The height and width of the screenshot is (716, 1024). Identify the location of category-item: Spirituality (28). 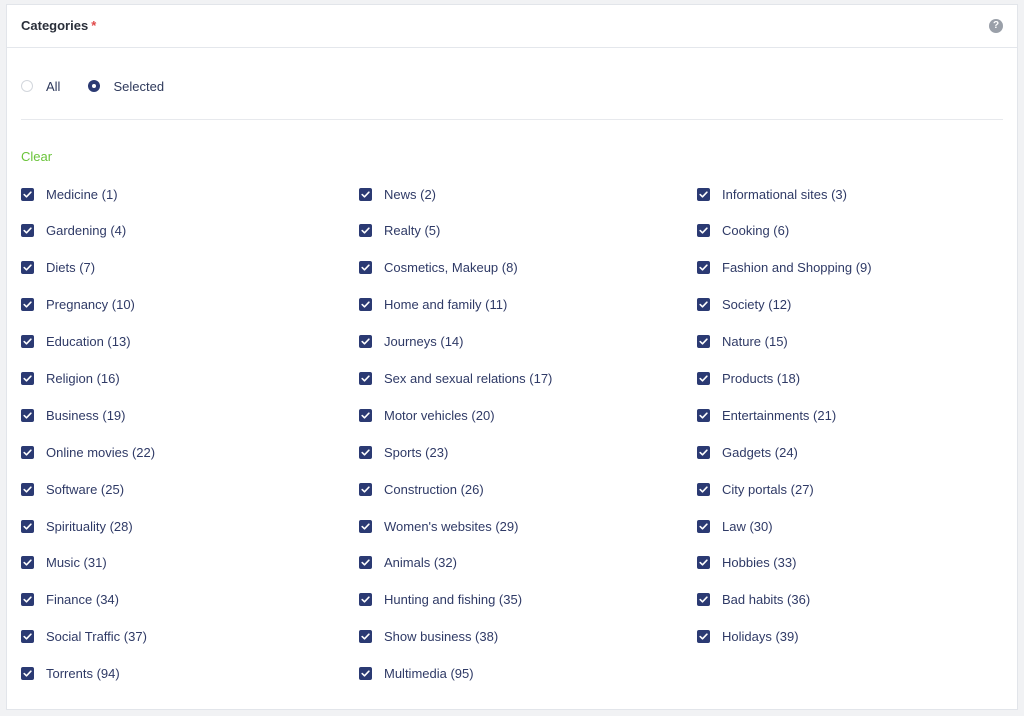
(190, 526).